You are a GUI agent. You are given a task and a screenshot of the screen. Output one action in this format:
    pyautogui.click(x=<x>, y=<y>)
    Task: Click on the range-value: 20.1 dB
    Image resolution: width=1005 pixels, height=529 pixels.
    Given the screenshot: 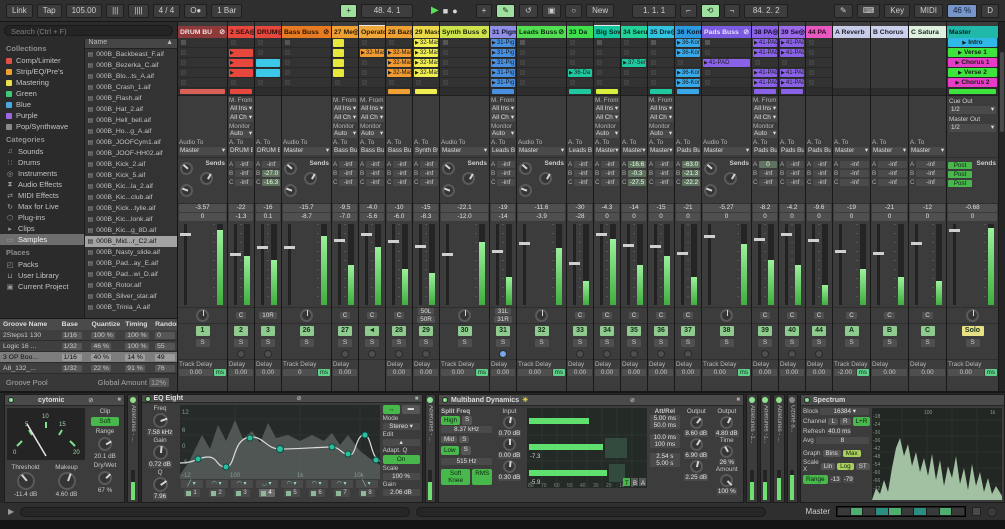 What is the action you would take?
    pyautogui.click(x=105, y=456)
    